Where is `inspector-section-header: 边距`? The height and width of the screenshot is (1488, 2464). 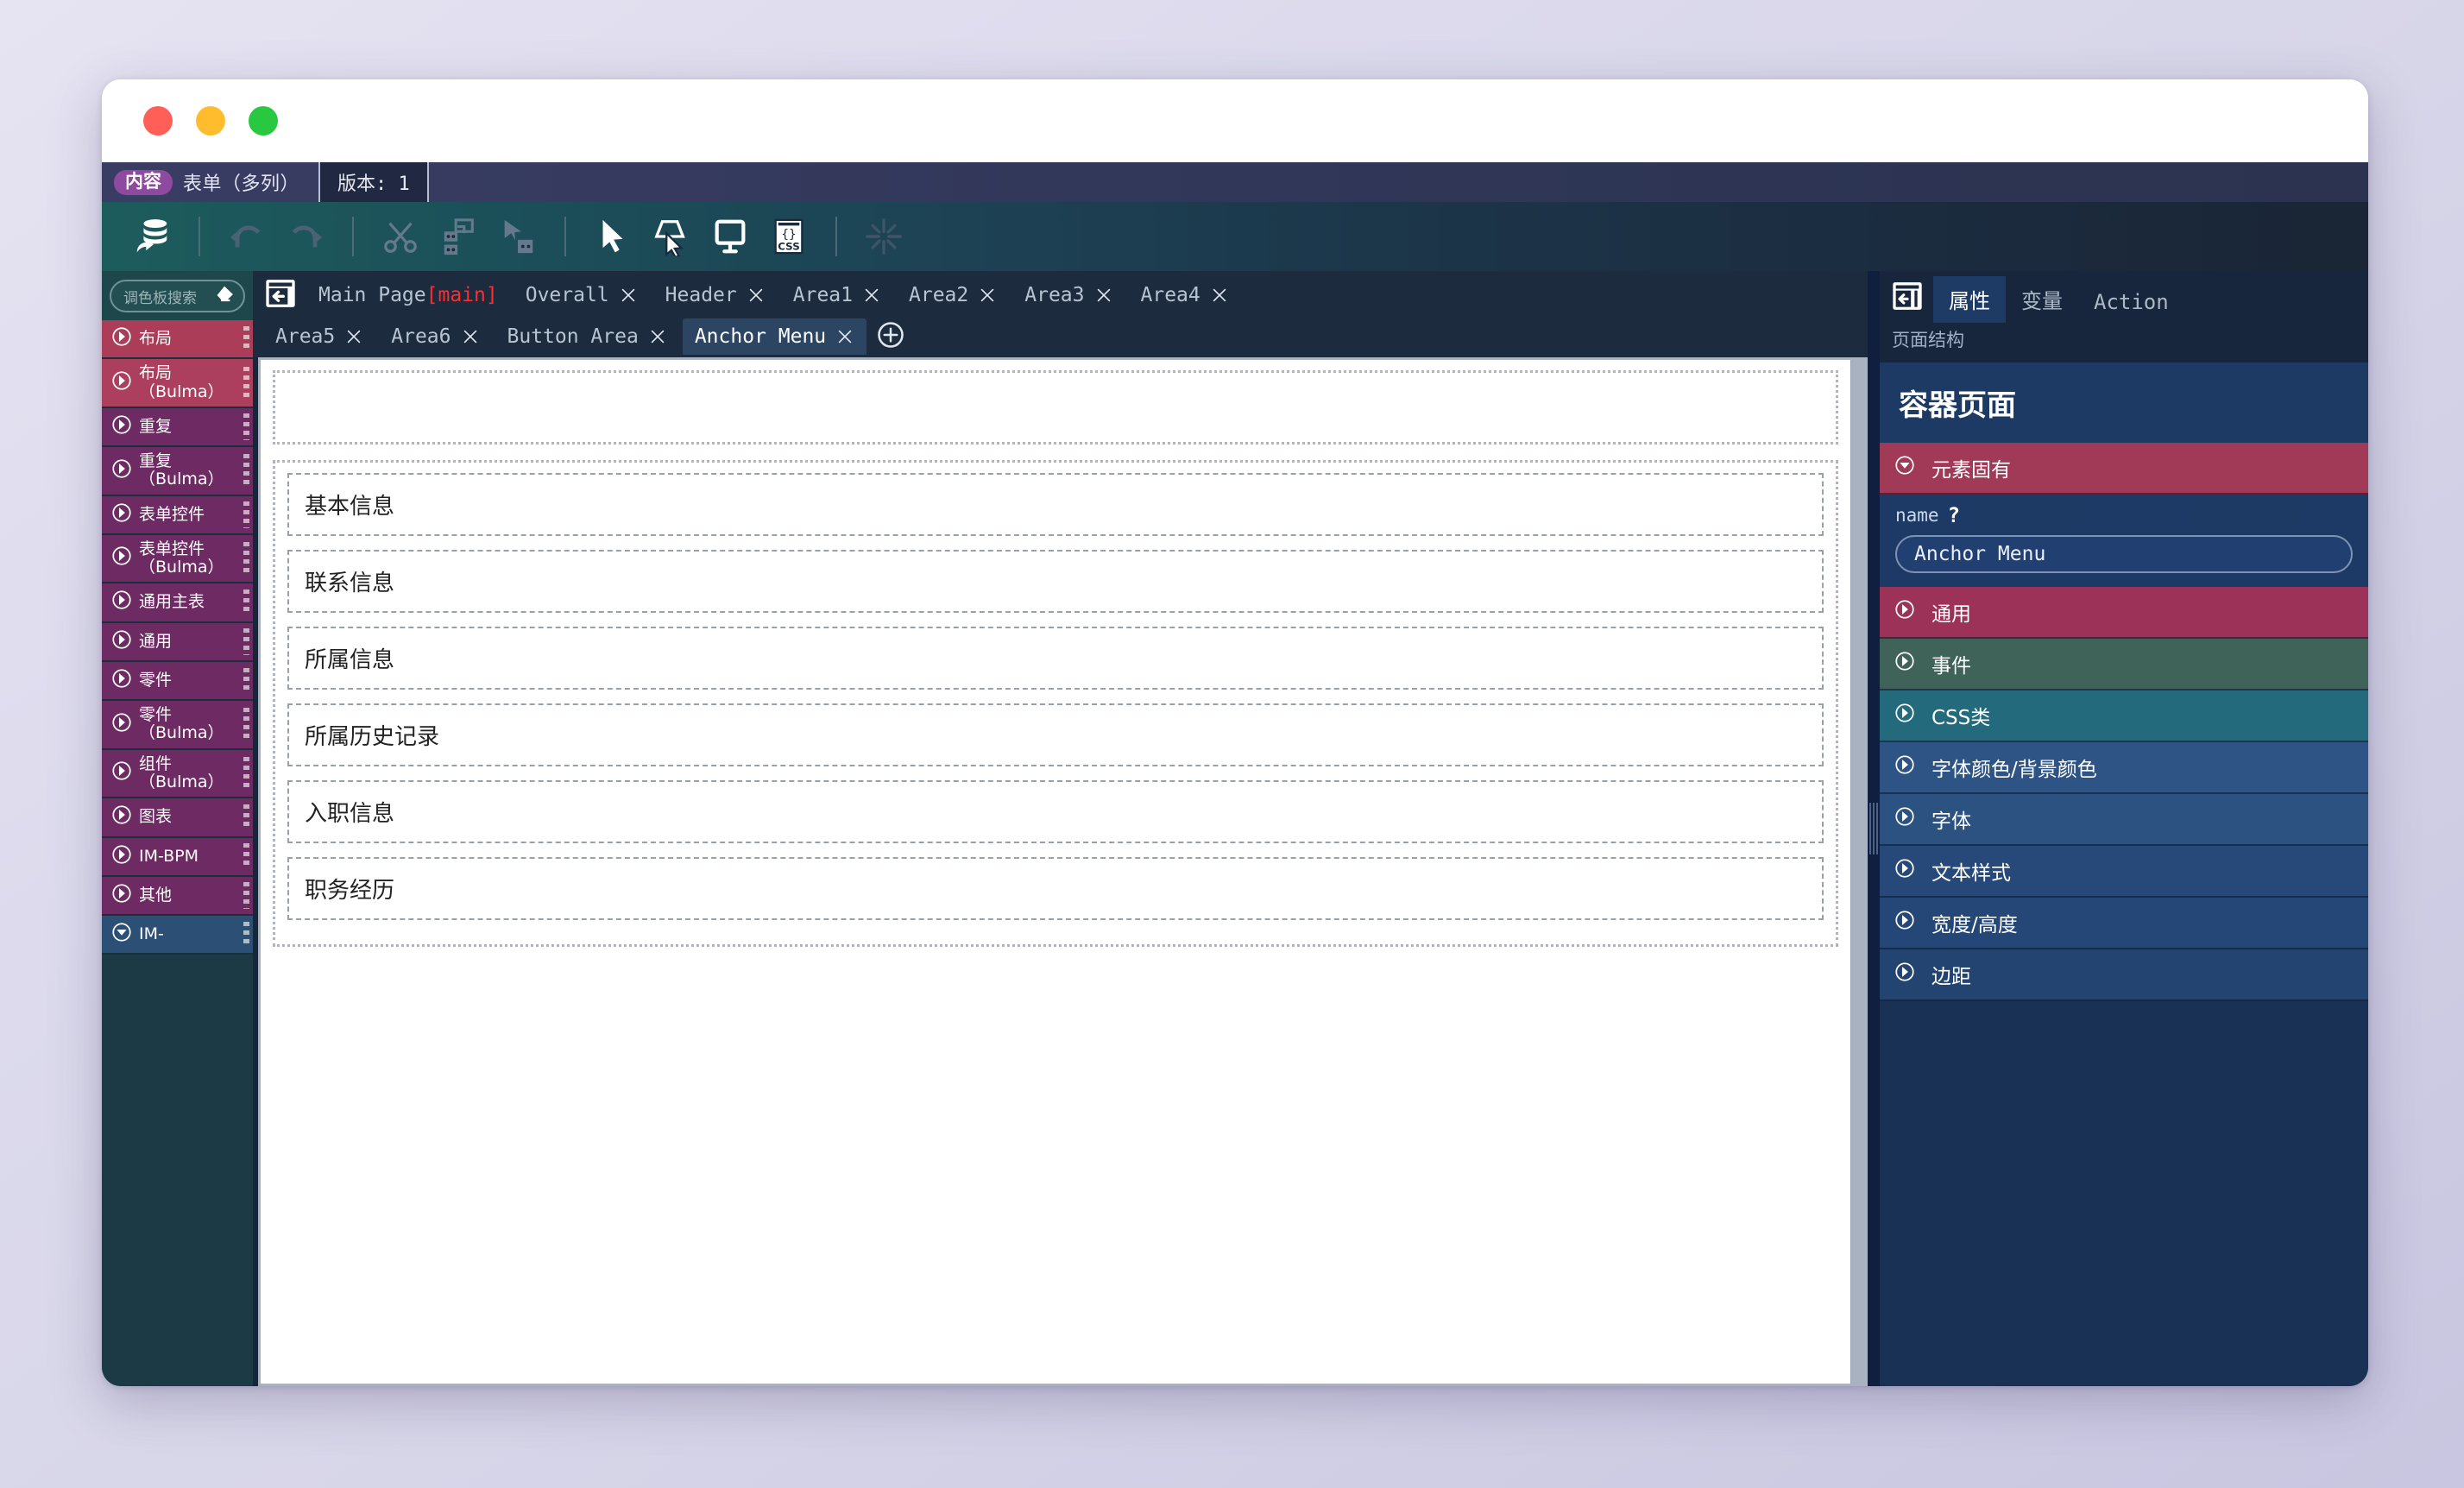 inspector-section-header: 边距 is located at coordinates (2124, 975).